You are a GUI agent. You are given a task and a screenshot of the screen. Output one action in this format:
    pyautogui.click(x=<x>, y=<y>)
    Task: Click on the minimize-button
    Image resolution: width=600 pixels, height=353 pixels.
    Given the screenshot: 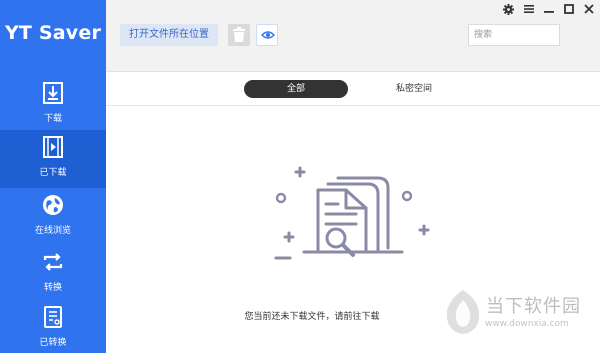 What is the action you would take?
    pyautogui.click(x=549, y=9)
    